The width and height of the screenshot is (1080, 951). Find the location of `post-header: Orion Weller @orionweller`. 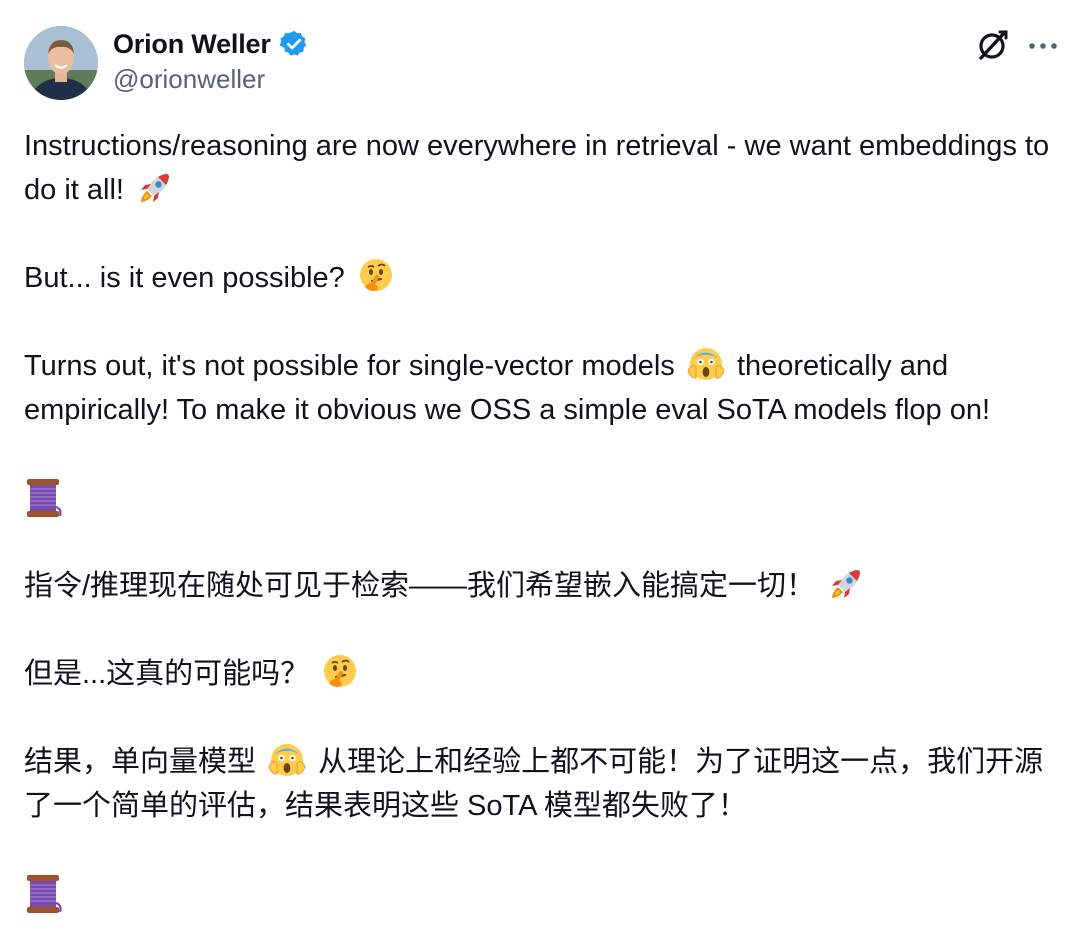

post-header: Orion Weller @orionweller is located at coordinates (542, 62).